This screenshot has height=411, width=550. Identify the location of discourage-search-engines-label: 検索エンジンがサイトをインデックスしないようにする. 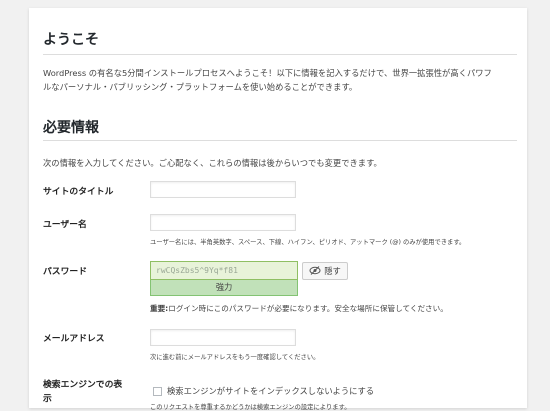
(270, 391).